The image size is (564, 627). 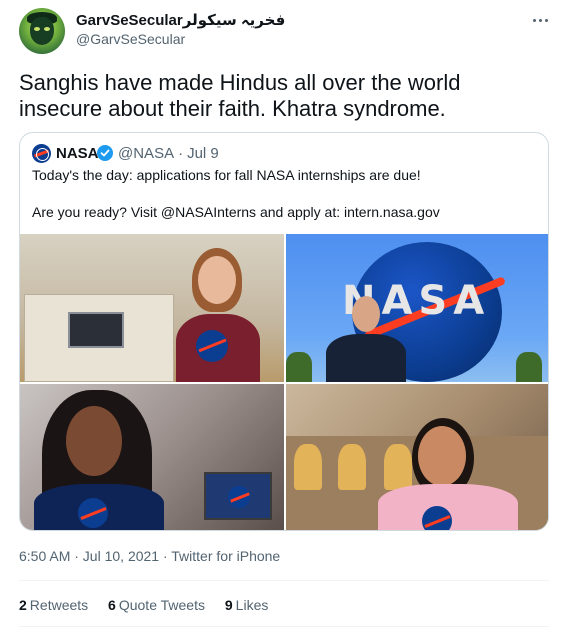 I want to click on quoted-meta: @NASA · Jul 9, so click(x=168, y=153).